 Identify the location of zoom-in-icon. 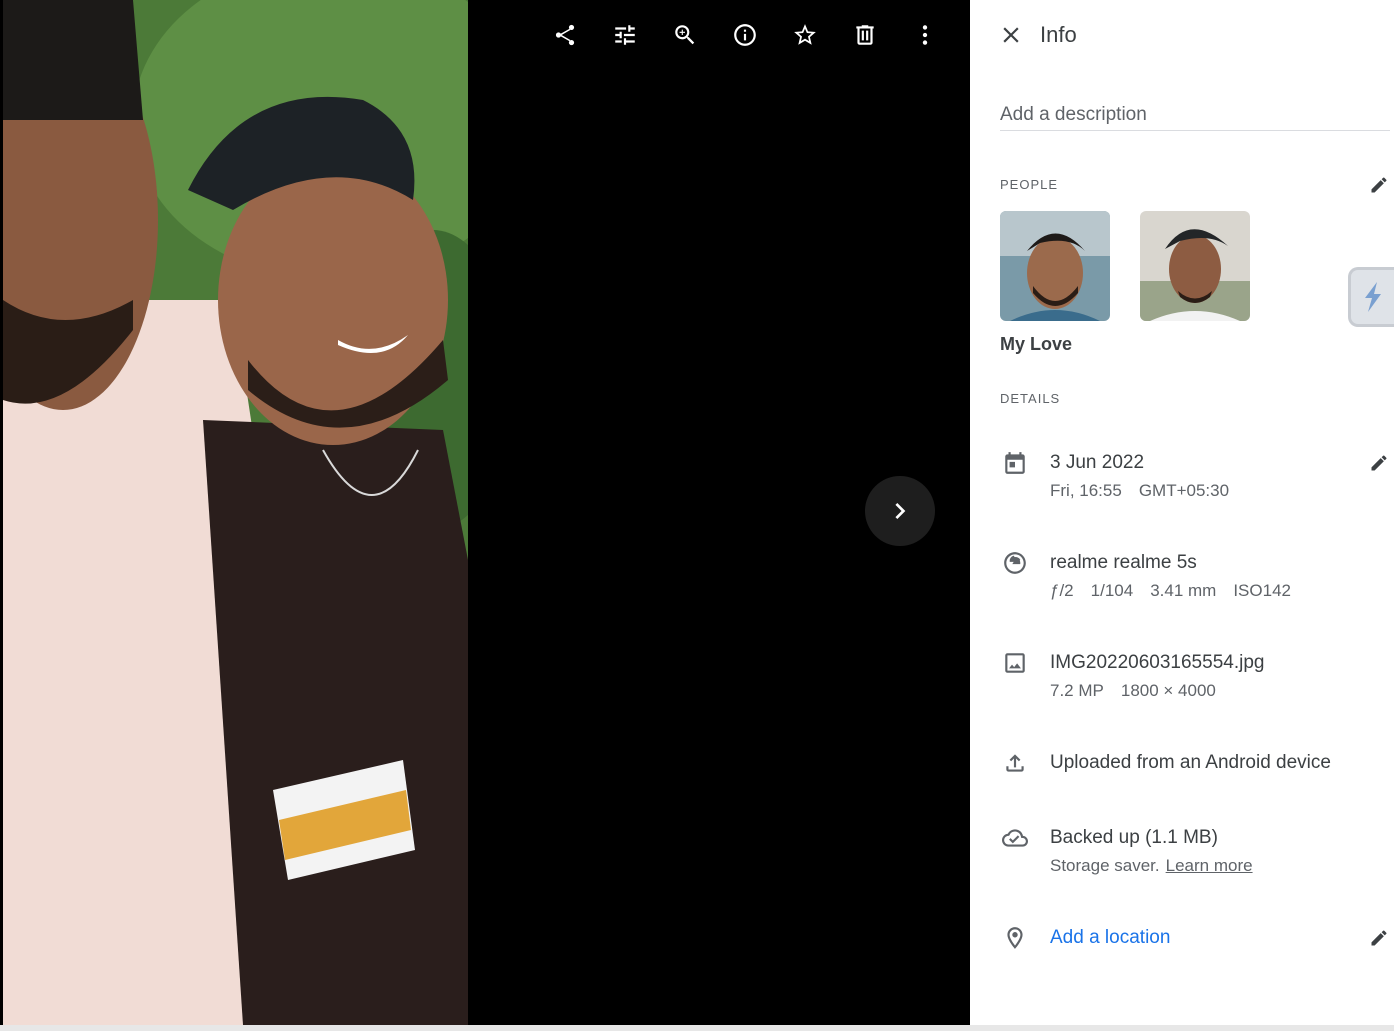
(685, 35).